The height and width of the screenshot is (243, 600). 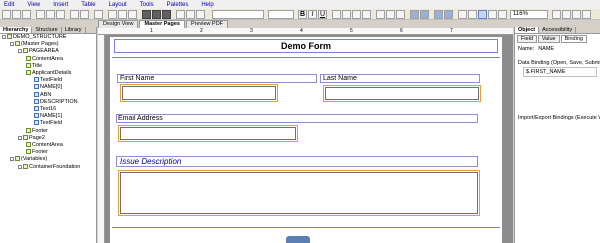 What do you see at coordinates (438, 14) in the screenshot?
I see `refresh-icon` at bounding box center [438, 14].